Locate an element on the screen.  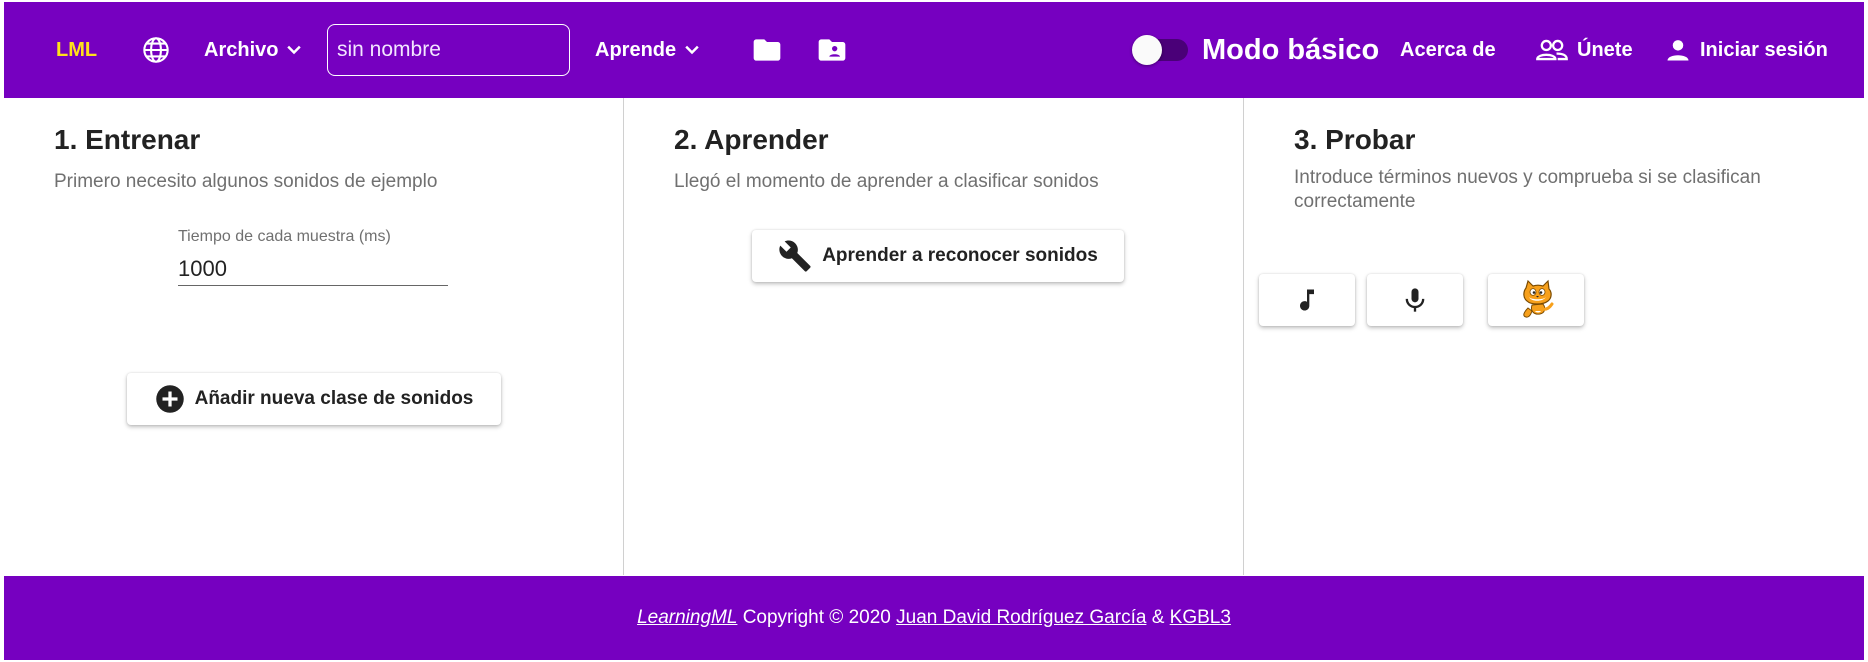
sample-time-field: Tiempo de cada muestra (ms) is located at coordinates (313, 257).